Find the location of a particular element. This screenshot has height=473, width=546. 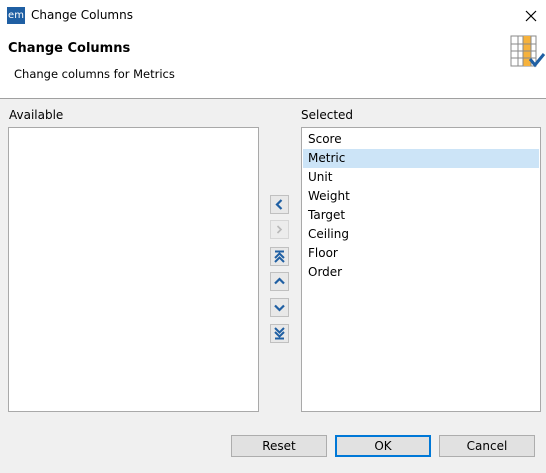

close-icon is located at coordinates (531, 15).